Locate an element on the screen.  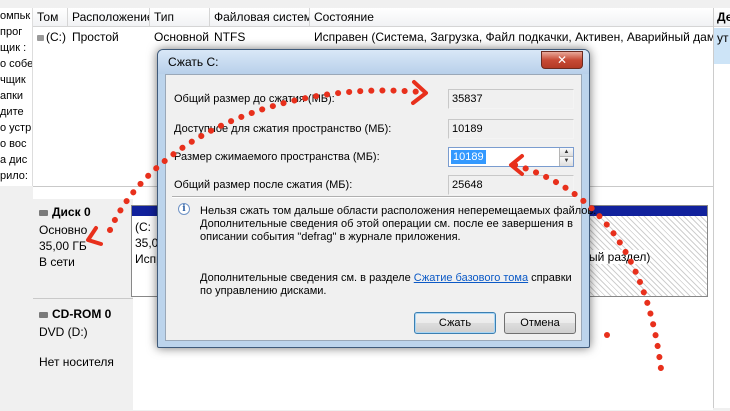
console-tree-item: рило: is located at coordinates (14, 176).